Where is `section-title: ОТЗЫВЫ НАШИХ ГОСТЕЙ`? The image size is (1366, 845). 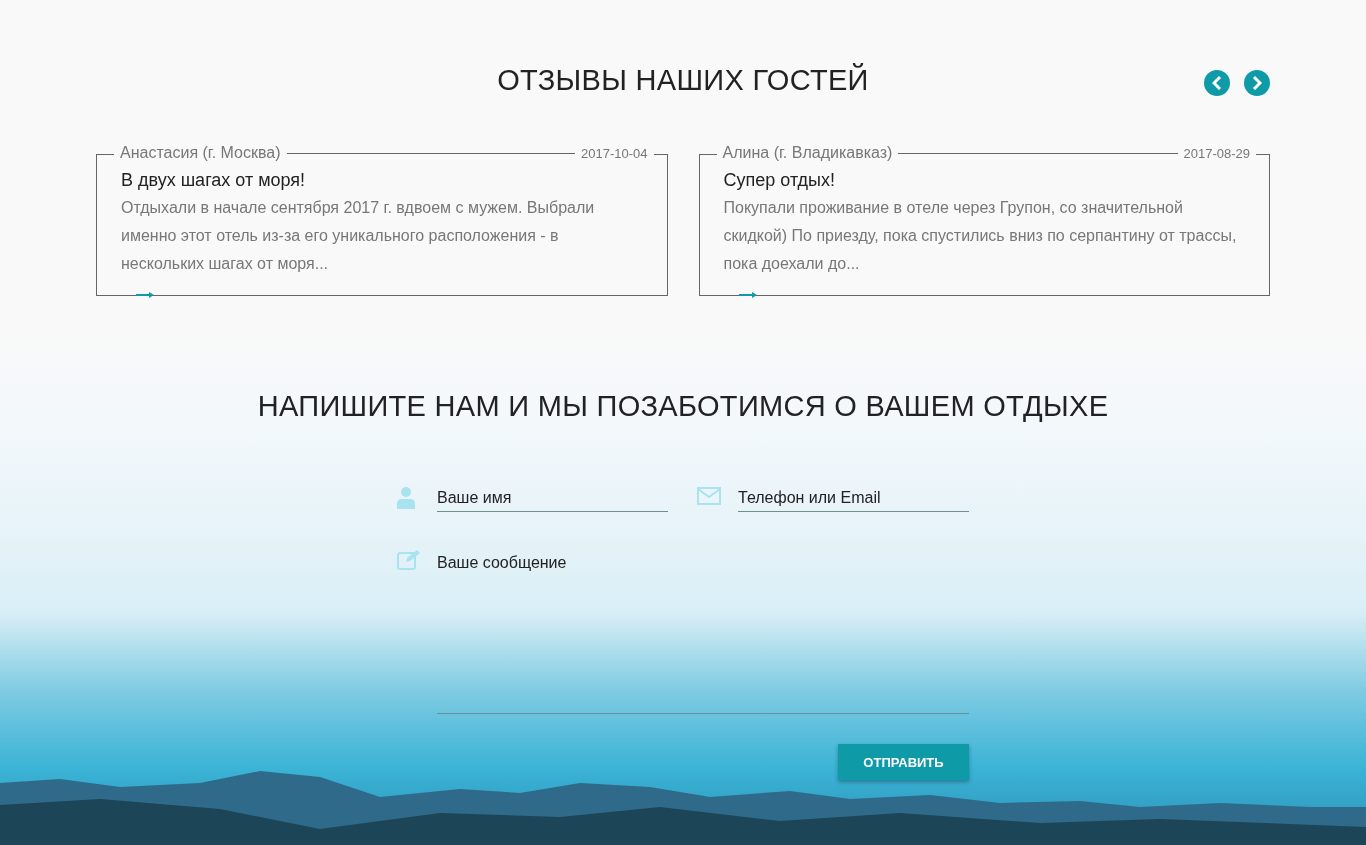 section-title: ОТЗЫВЫ НАШИХ ГОСТЕЙ is located at coordinates (683, 81).